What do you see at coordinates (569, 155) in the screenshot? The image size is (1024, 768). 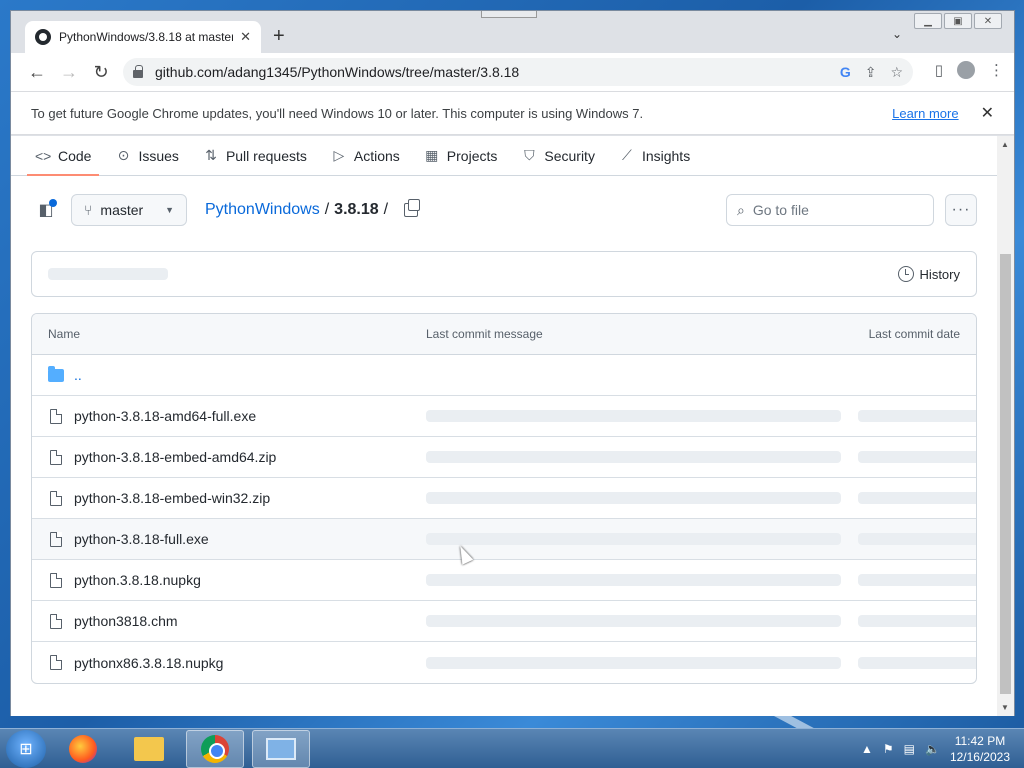 I see `tab-security-label: Security` at bounding box center [569, 155].